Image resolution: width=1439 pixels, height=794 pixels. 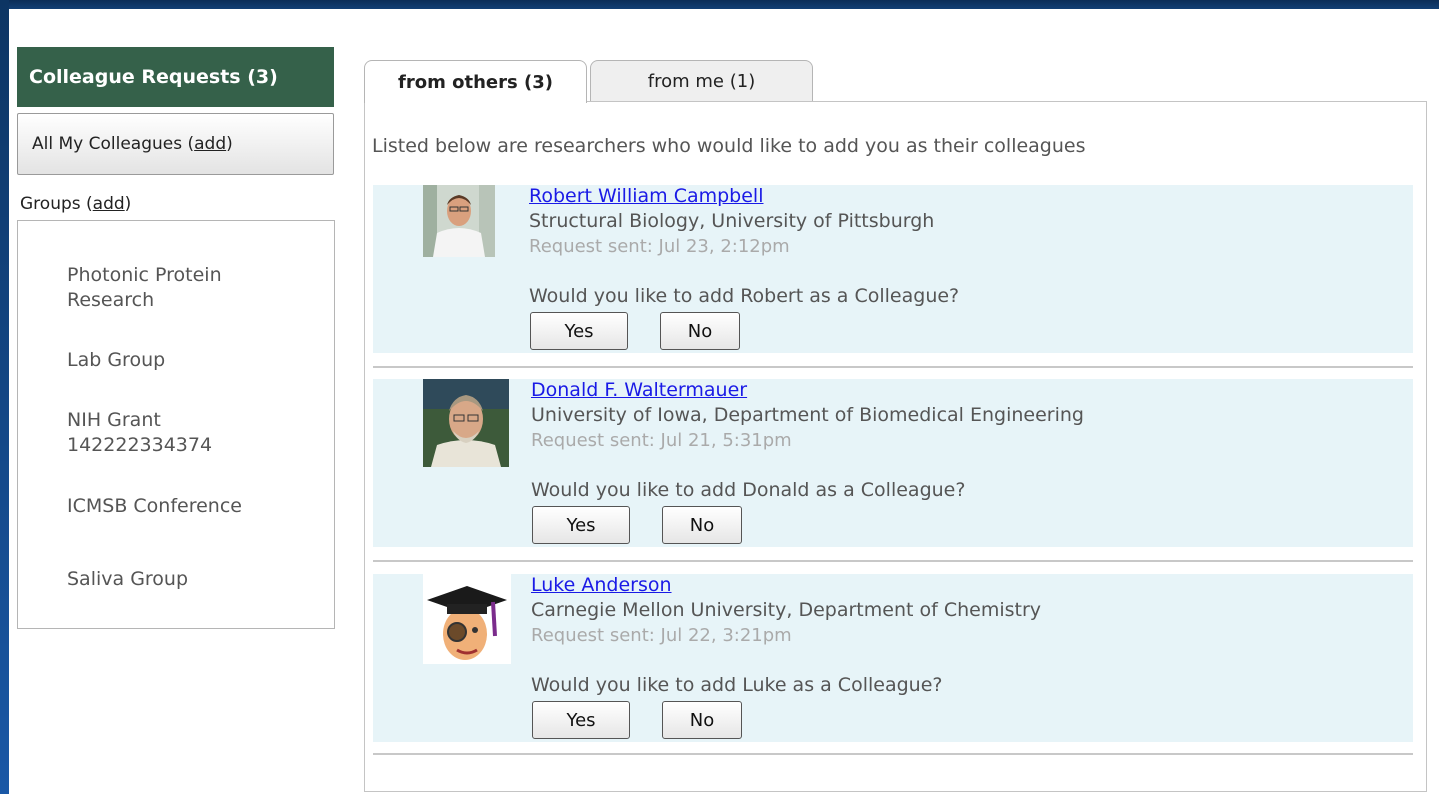 What do you see at coordinates (140, 445) in the screenshot?
I see `group-item-line: 142222334374` at bounding box center [140, 445].